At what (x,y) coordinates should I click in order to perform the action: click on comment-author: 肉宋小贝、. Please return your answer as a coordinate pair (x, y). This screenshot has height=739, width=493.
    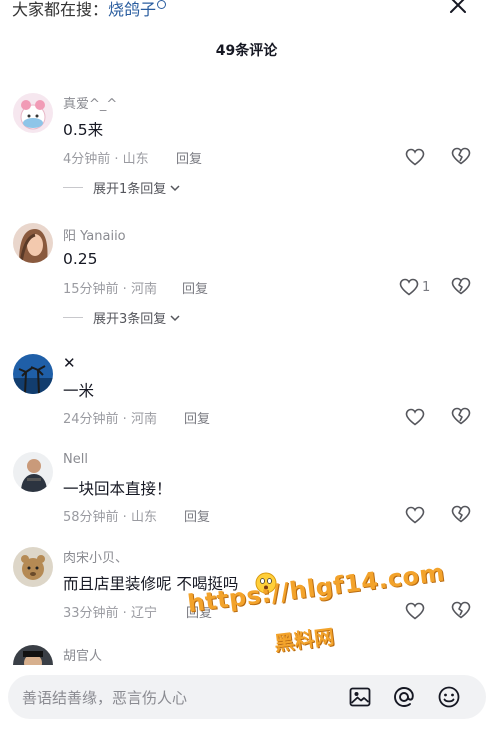
    Looking at the image, I should click on (95, 556).